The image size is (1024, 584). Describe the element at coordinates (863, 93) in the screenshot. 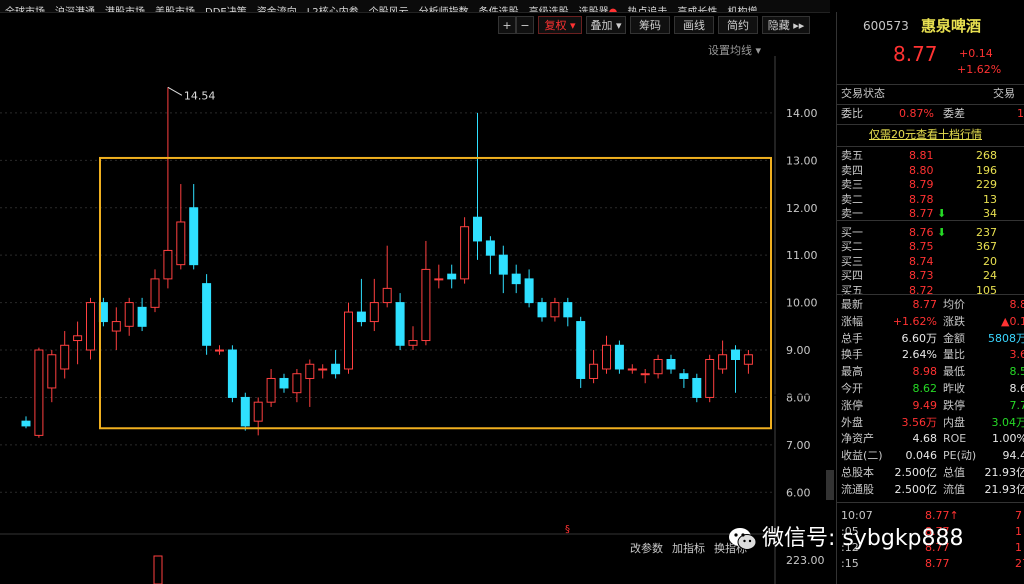

I see `trade-status-label: 交易状态` at that location.